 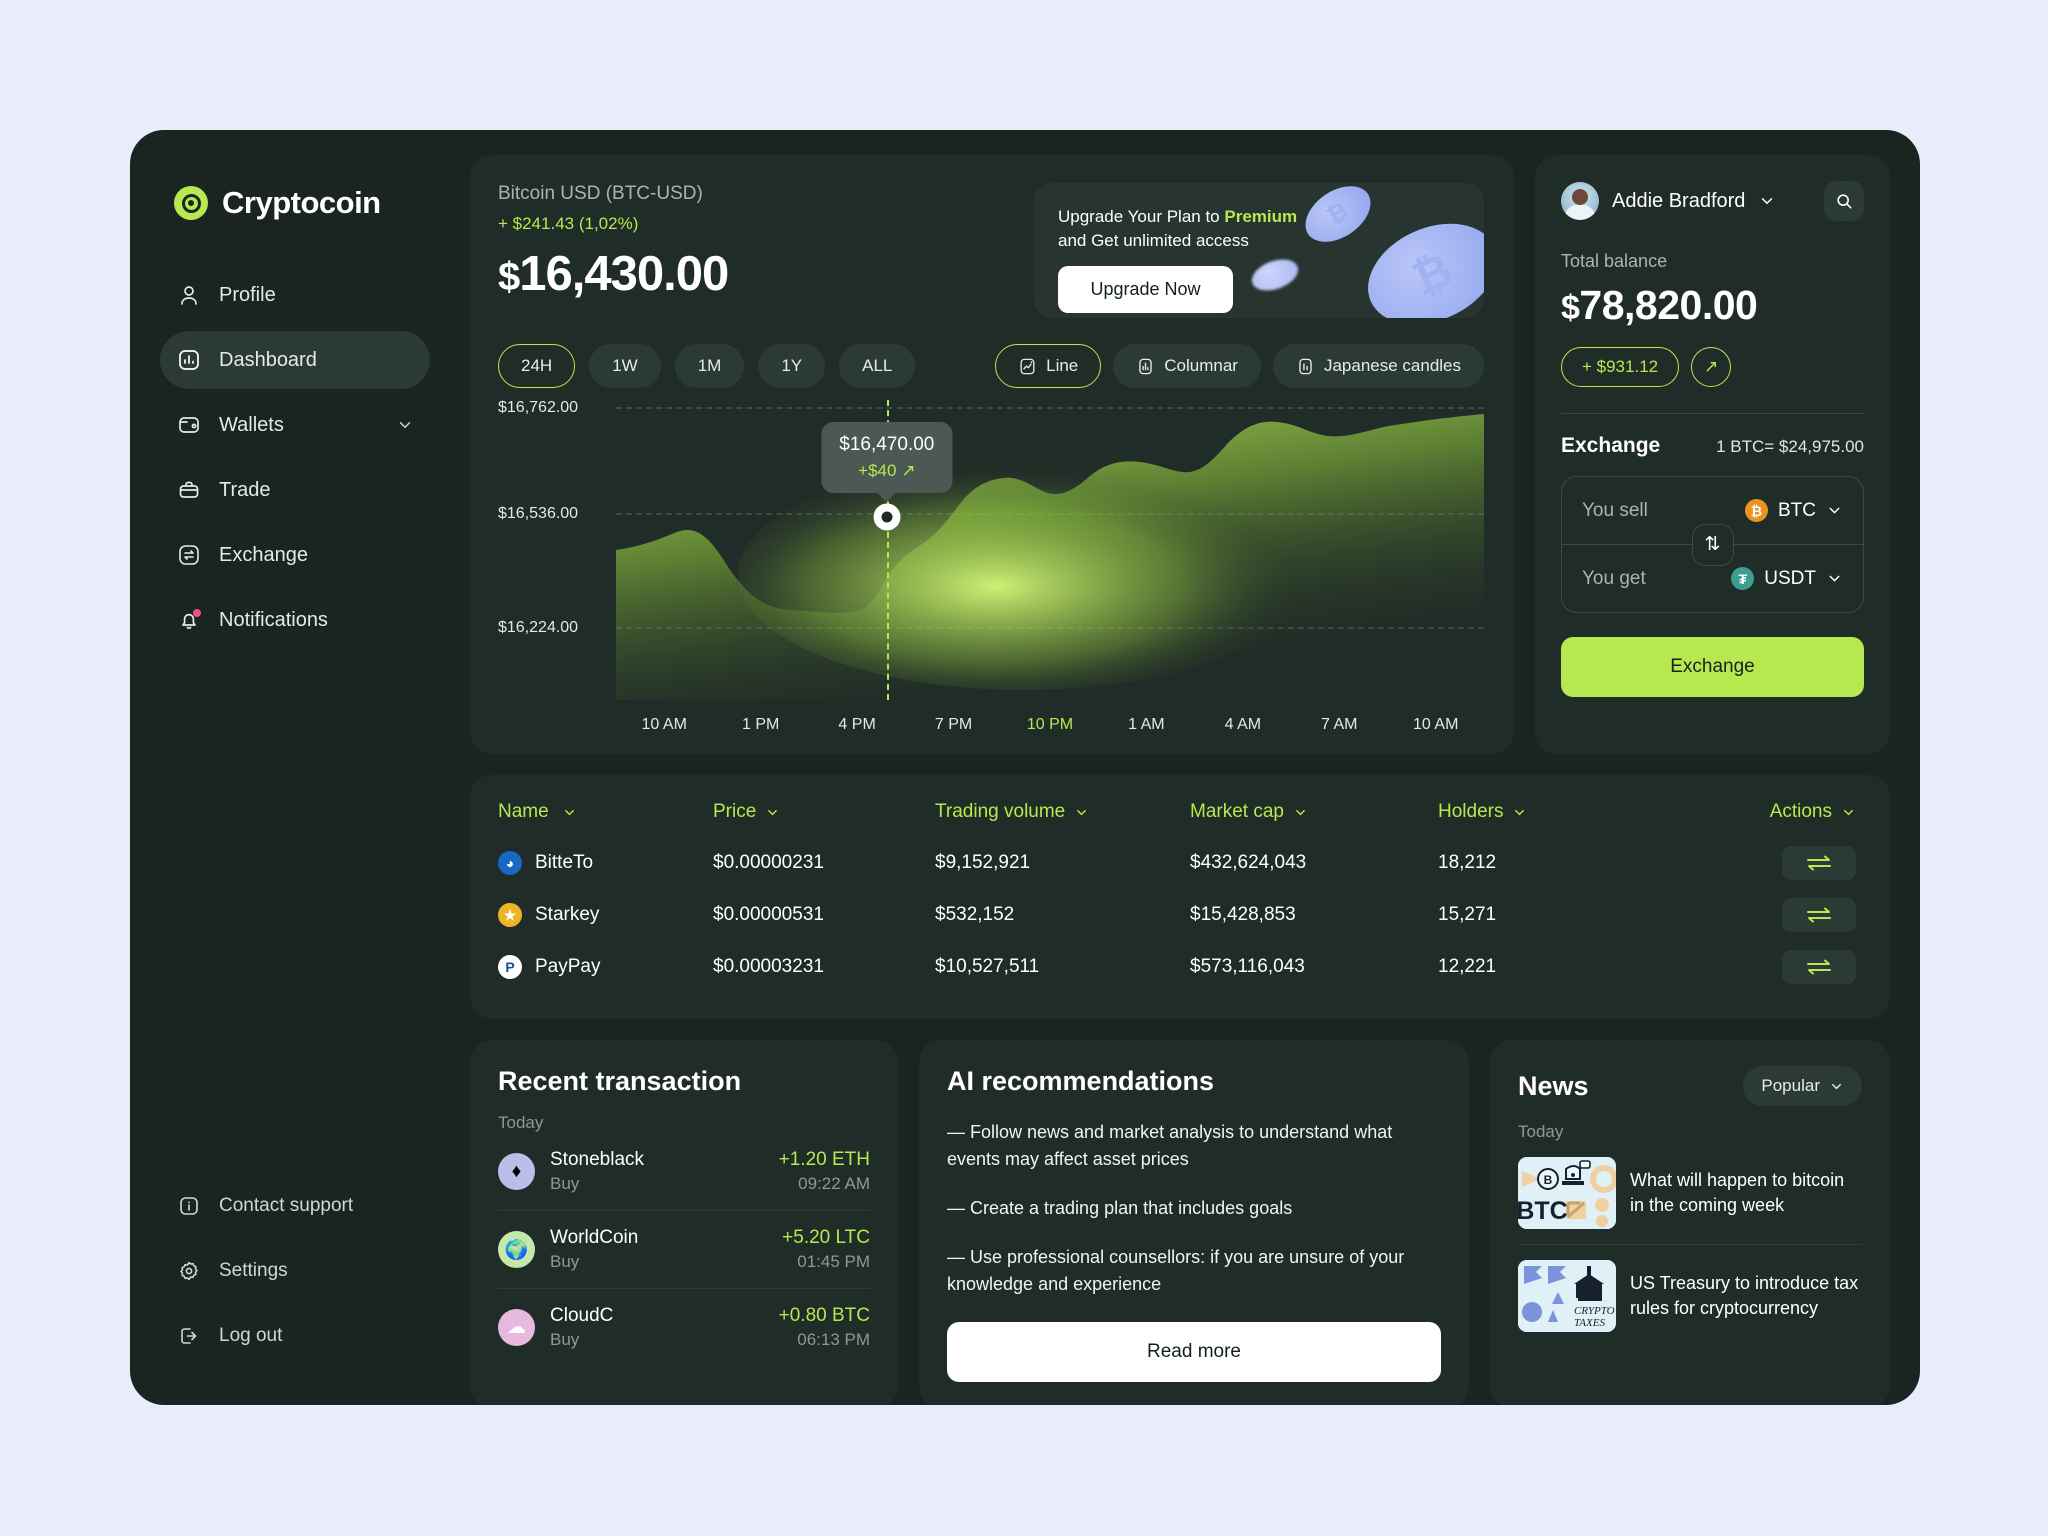 I want to click on search-button, so click(x=1844, y=201).